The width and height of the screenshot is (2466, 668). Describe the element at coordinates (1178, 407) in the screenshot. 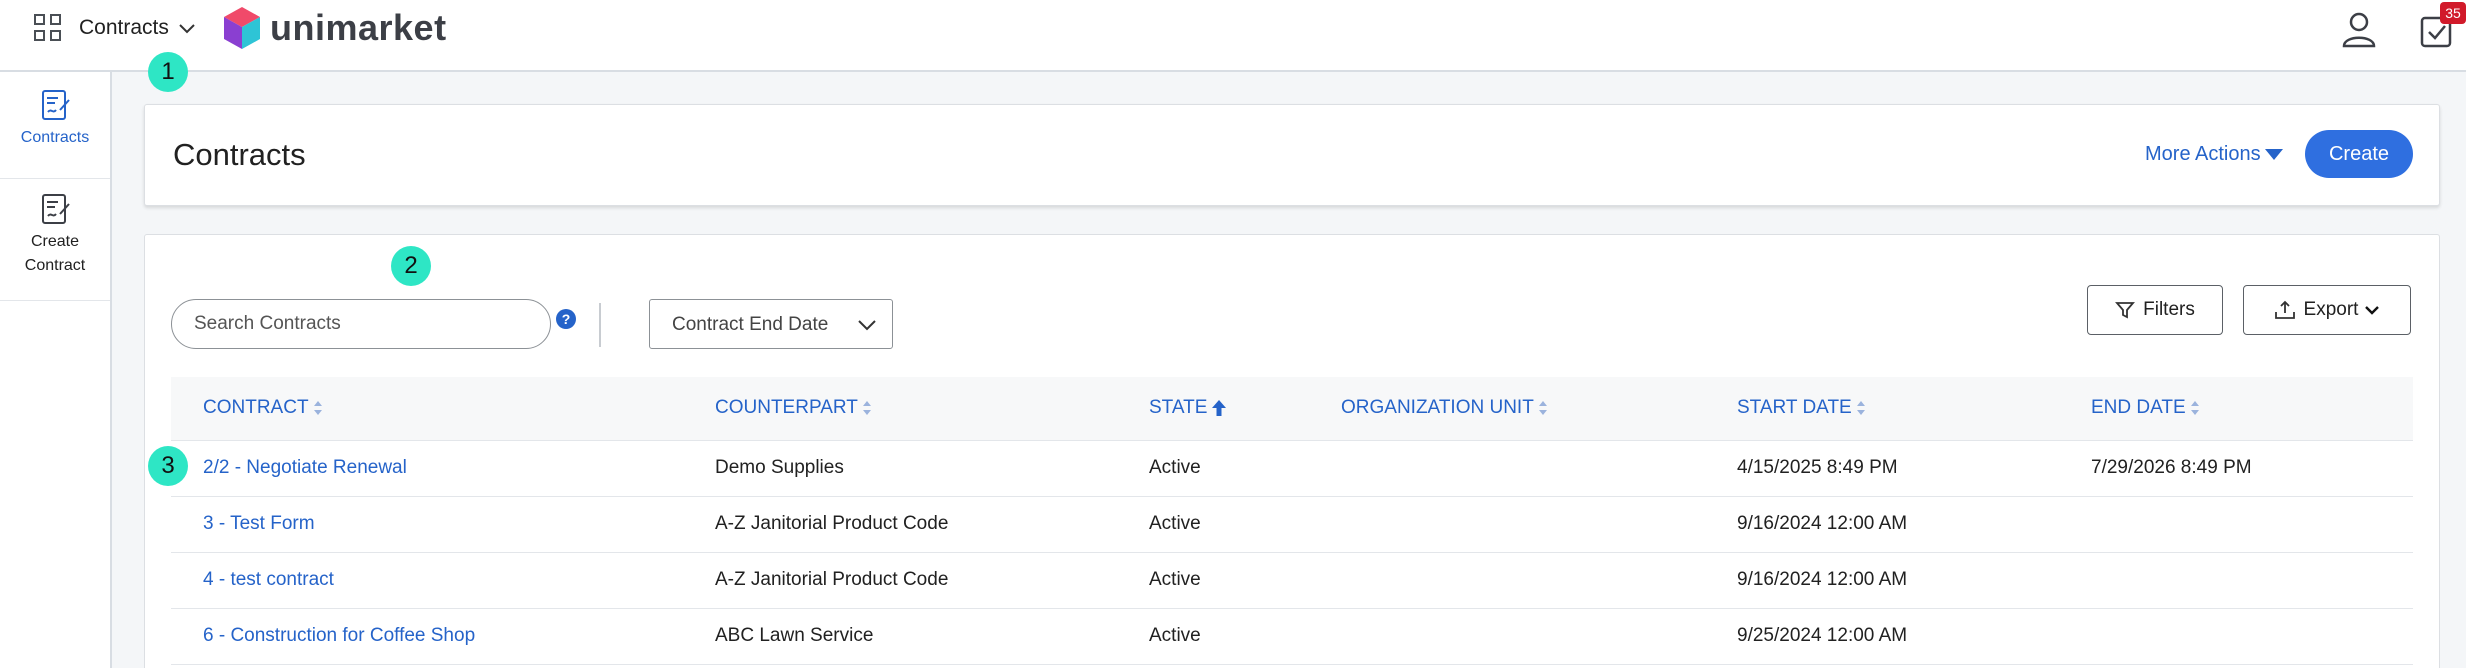

I see `column-header-label: STATE` at that location.